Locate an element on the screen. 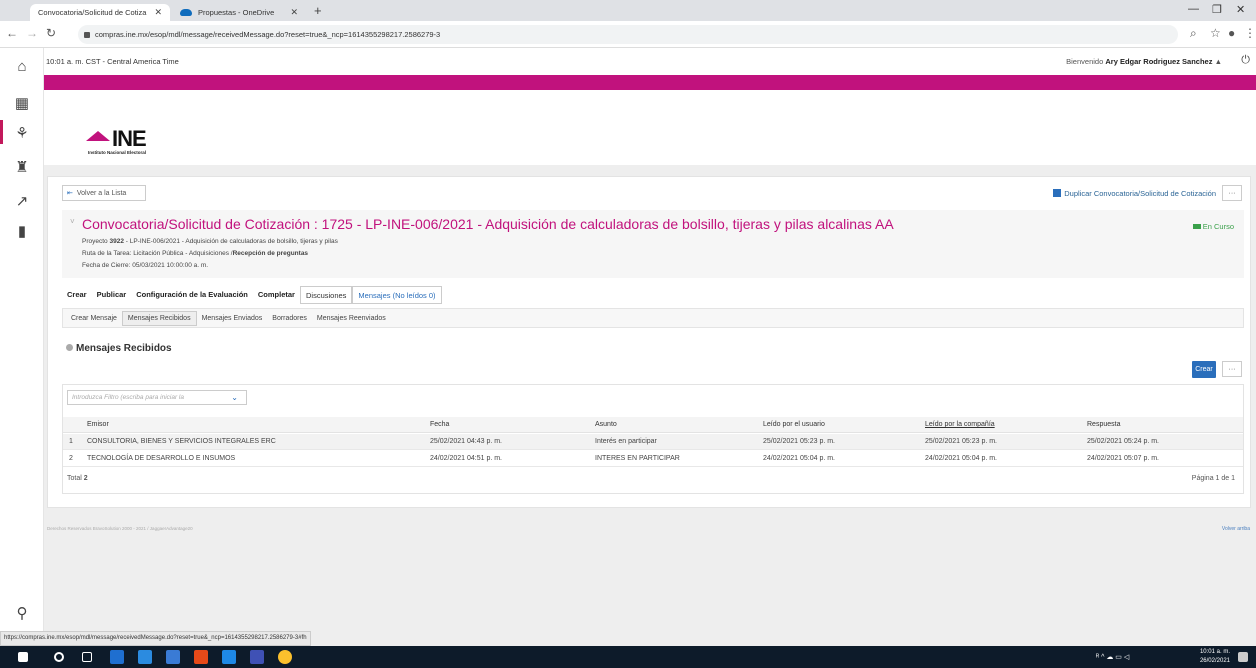  row-number: 2 is located at coordinates (71, 458).